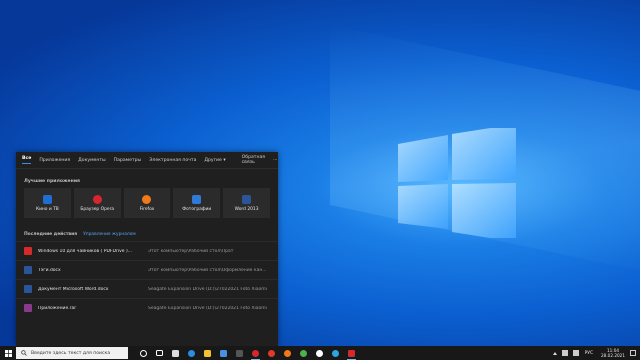  Describe the element at coordinates (24, 353) in the screenshot. I see `search-icon` at that location.